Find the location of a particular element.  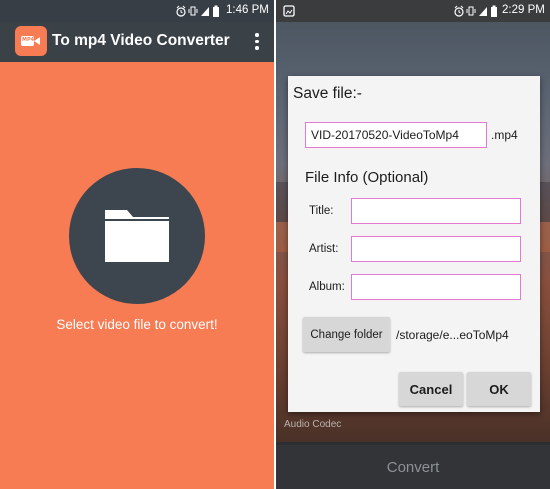

artist-input is located at coordinates (436, 249).